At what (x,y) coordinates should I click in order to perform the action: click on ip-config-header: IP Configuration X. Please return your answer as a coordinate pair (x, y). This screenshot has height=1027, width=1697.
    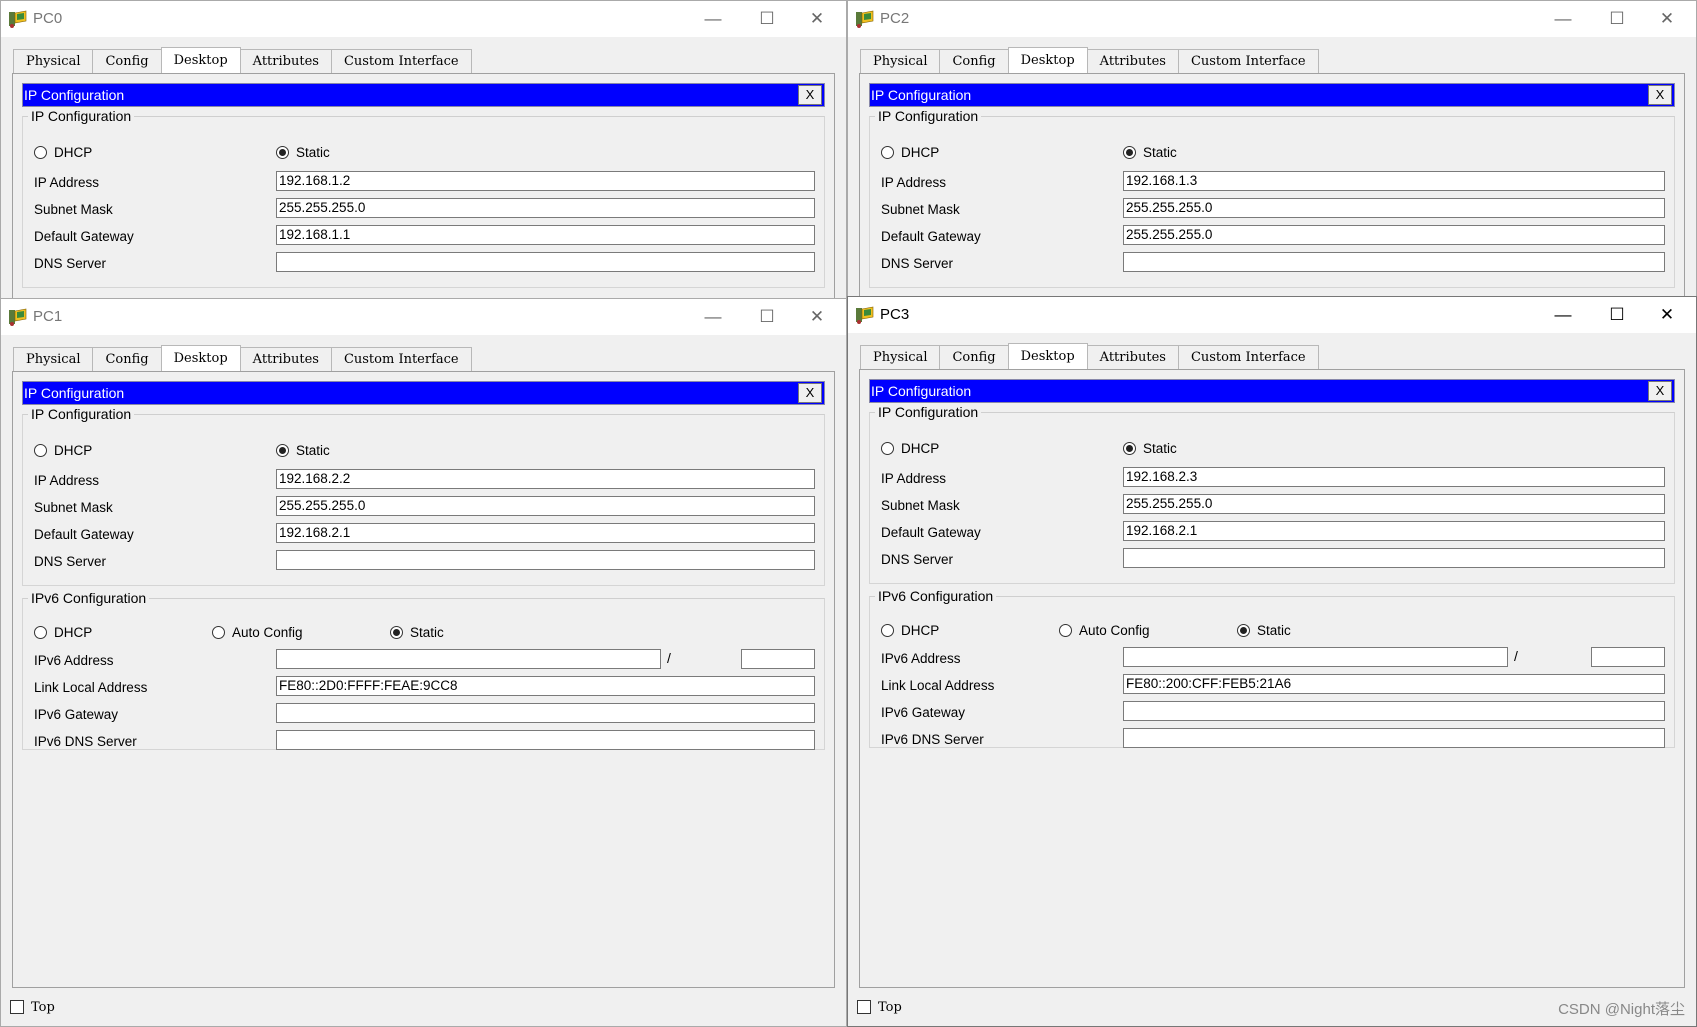
    Looking at the image, I should click on (423, 393).